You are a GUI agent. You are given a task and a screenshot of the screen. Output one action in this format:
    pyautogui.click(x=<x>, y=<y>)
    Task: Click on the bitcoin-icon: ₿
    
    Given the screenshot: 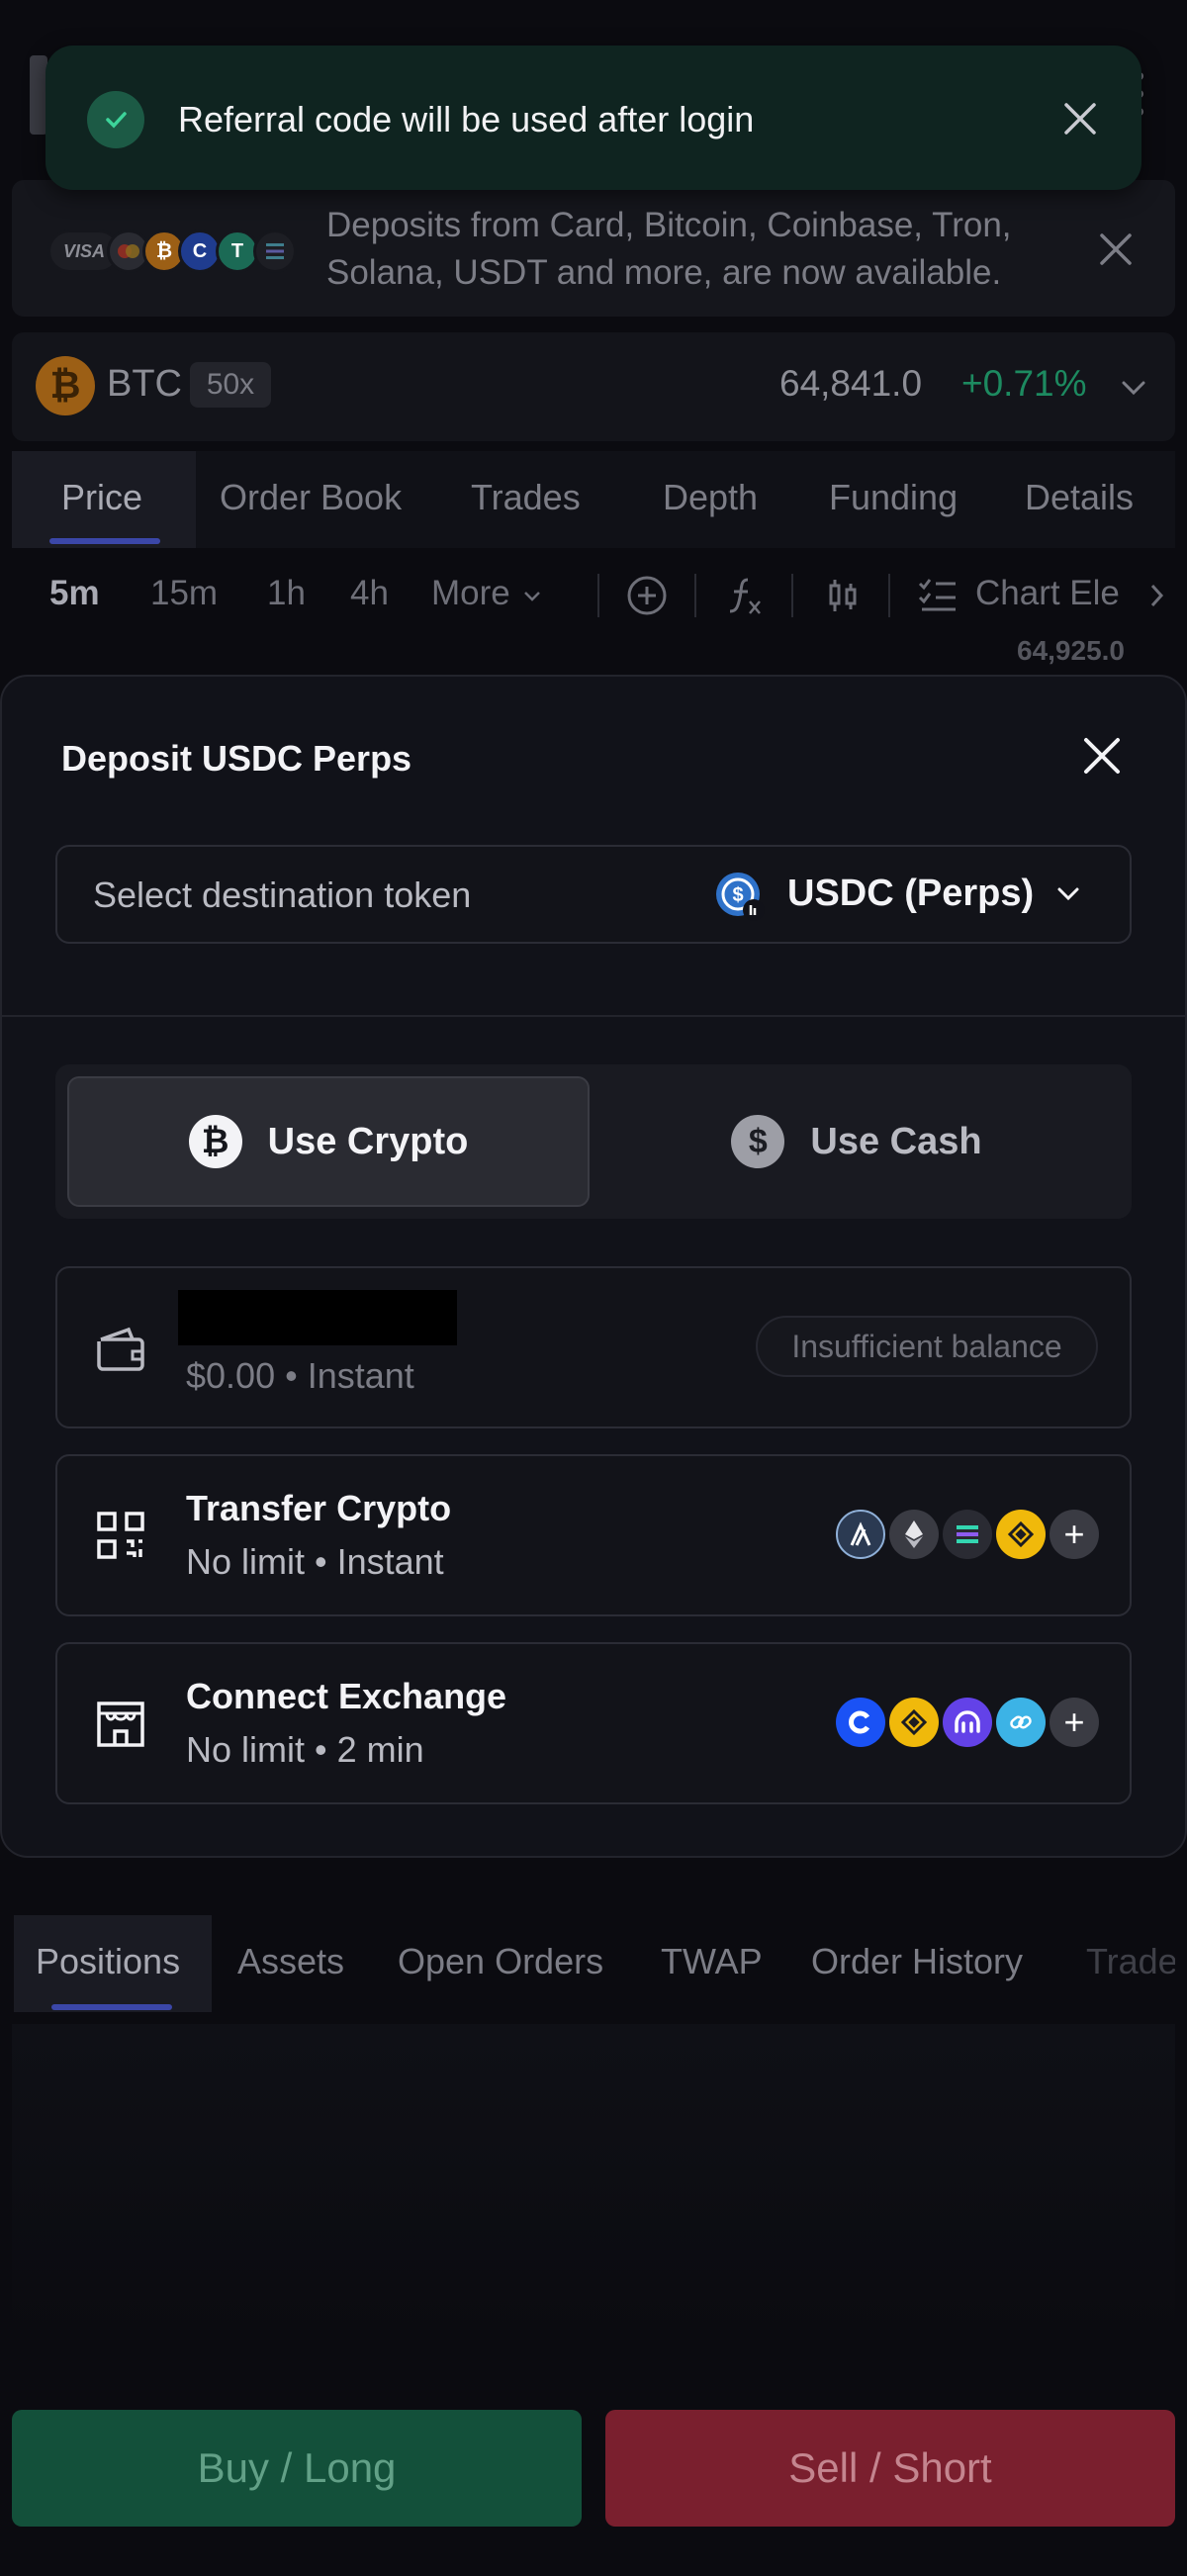 What is the action you would take?
    pyautogui.click(x=215, y=1141)
    